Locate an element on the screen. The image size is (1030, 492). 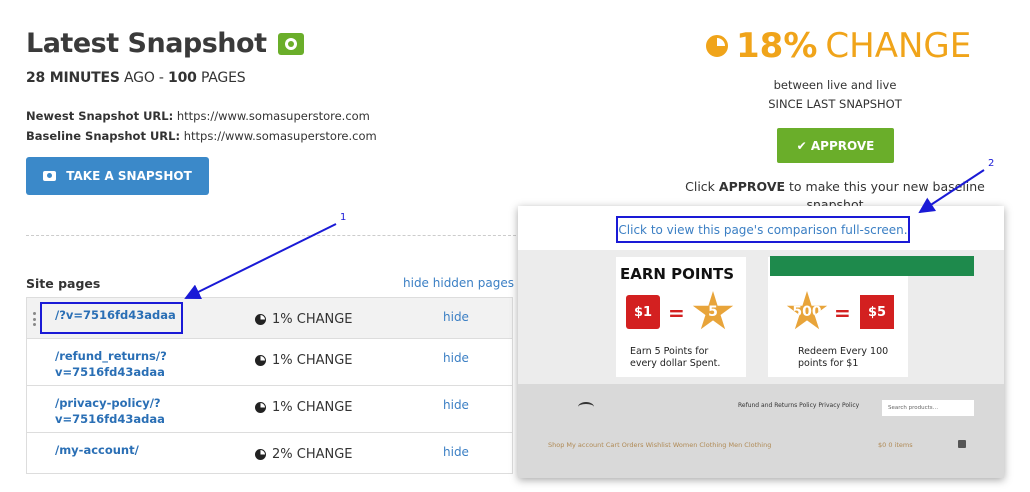
site-announcement-bar is located at coordinates (872, 266).